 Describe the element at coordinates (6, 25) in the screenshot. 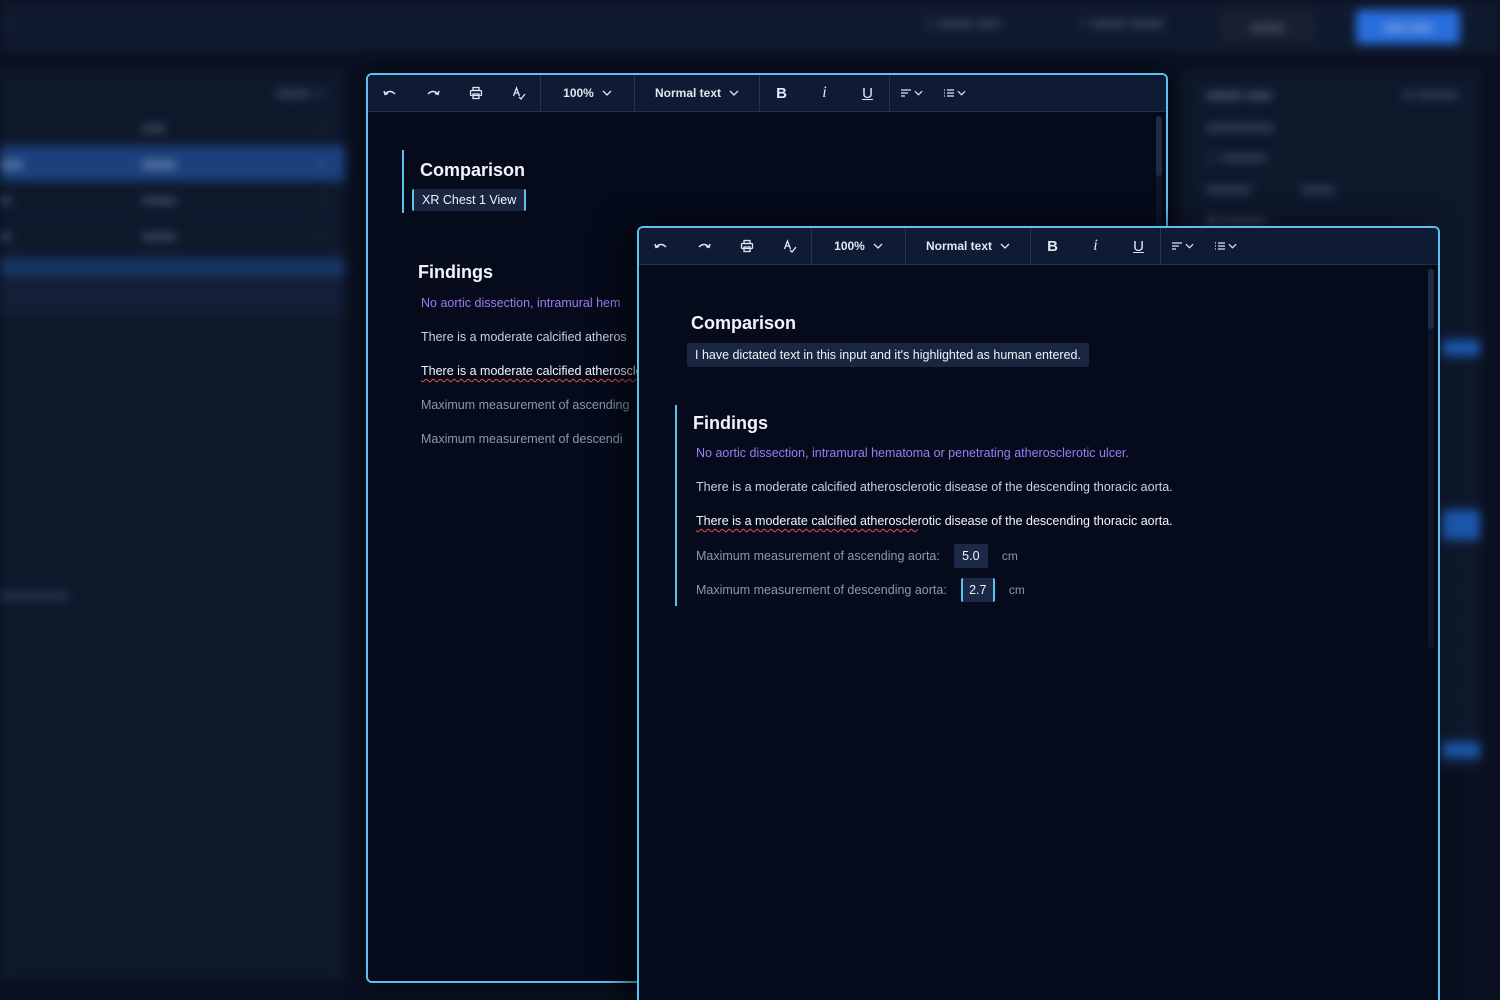

I see `background-breadcrumb: · ·` at that location.